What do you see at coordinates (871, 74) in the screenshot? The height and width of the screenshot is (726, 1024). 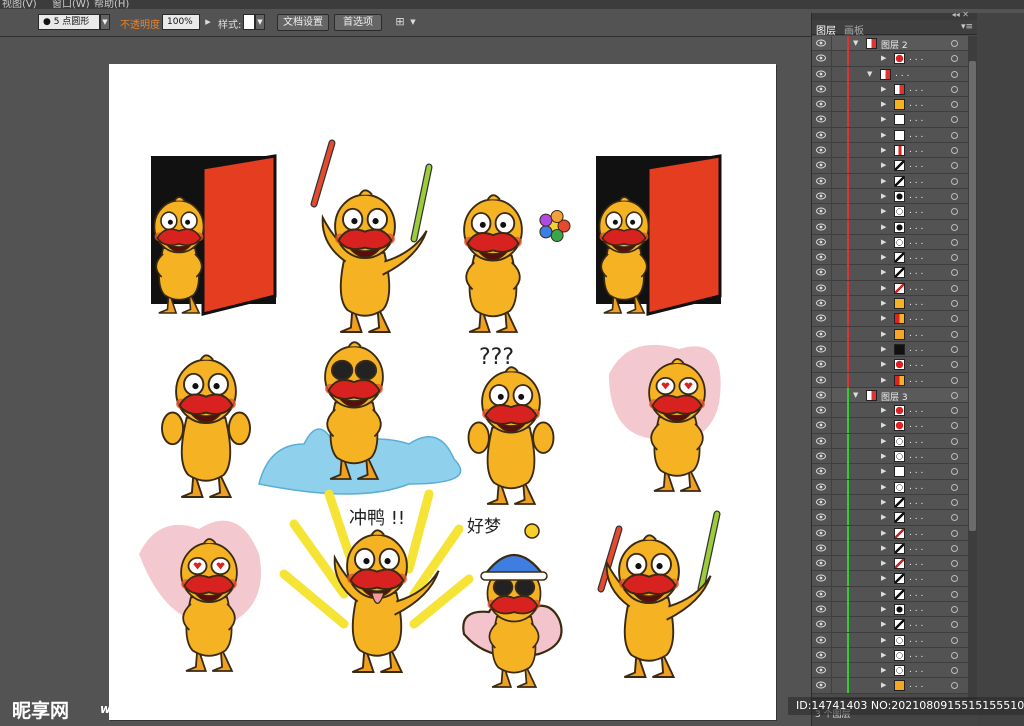 I see `expand-toggle-icon: ▼` at bounding box center [871, 74].